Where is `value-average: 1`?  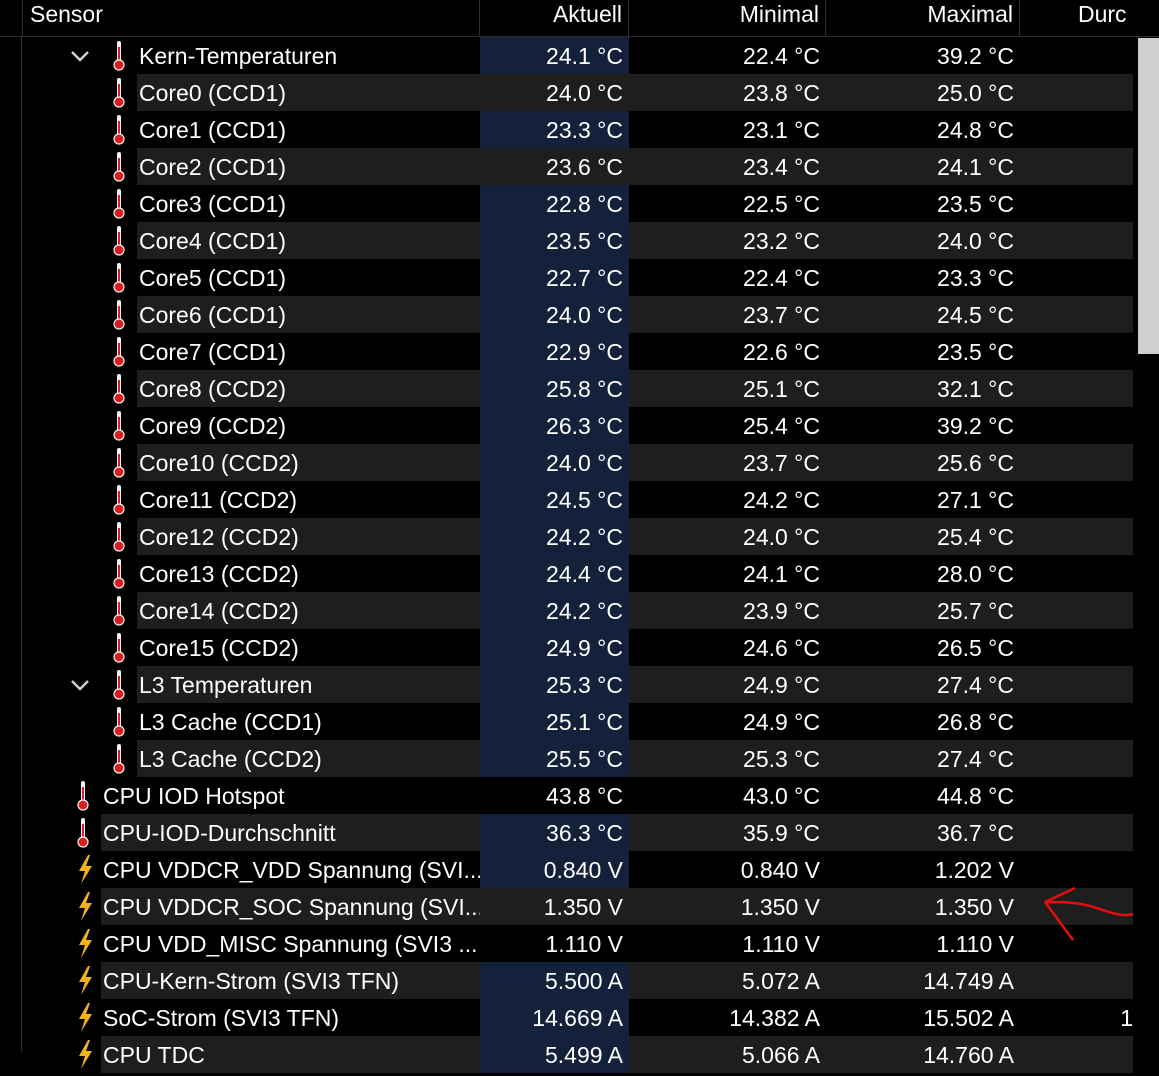
value-average: 1 is located at coordinates (1076, 1017).